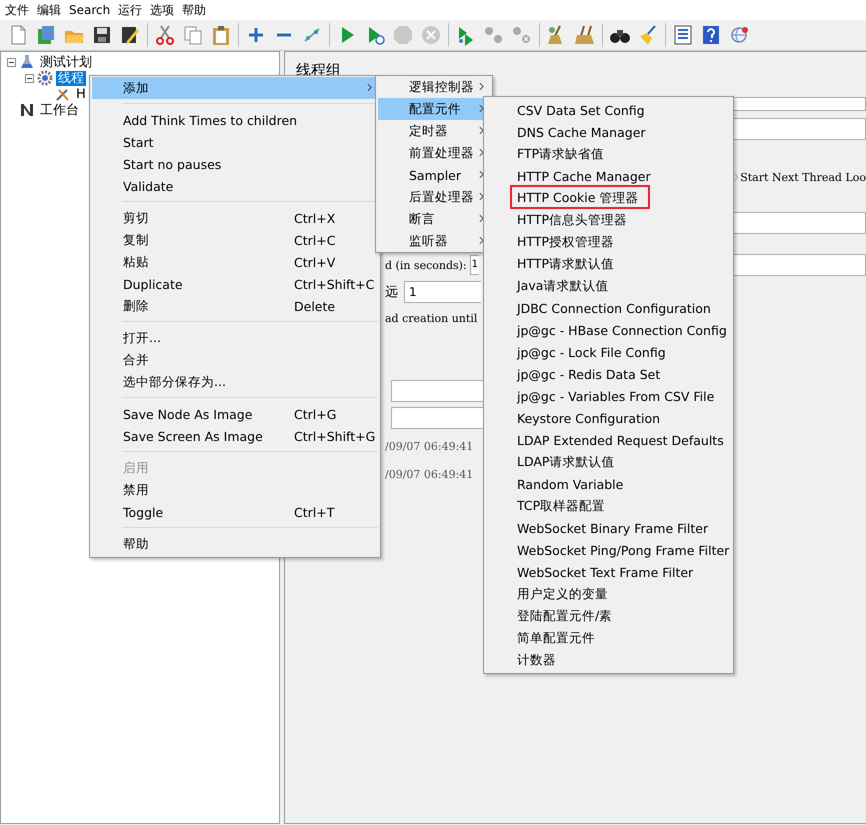 This screenshot has width=866, height=825. What do you see at coordinates (27, 62) in the screenshot?
I see `flask-icon` at bounding box center [27, 62].